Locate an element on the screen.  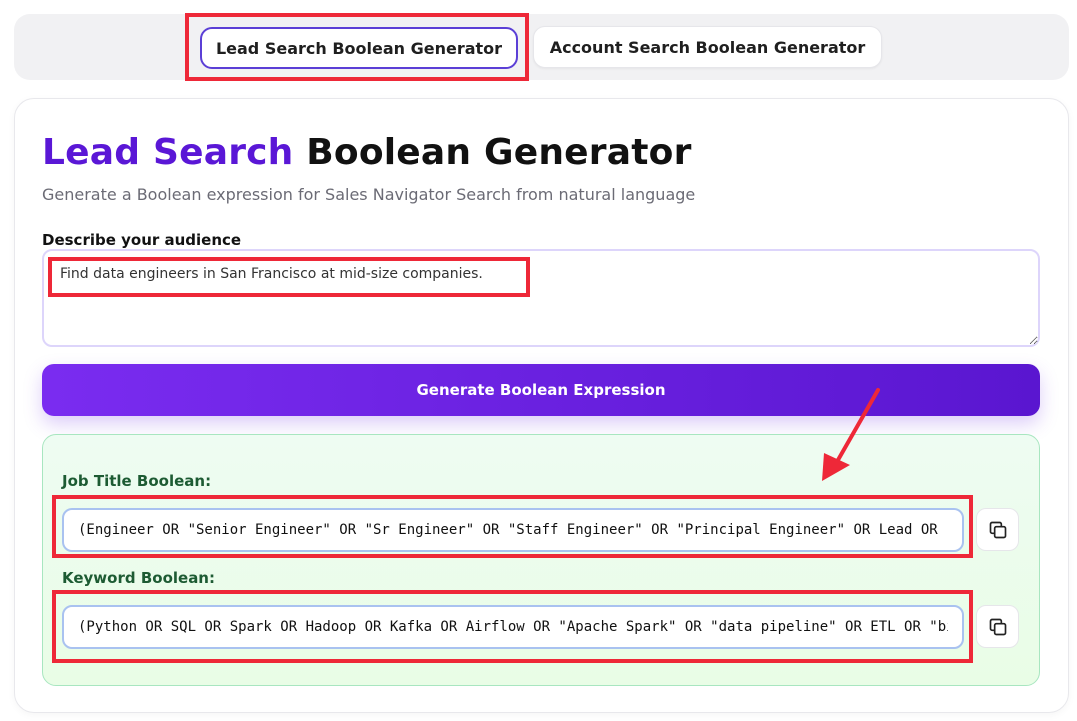
copy-keyword-button is located at coordinates (997, 626).